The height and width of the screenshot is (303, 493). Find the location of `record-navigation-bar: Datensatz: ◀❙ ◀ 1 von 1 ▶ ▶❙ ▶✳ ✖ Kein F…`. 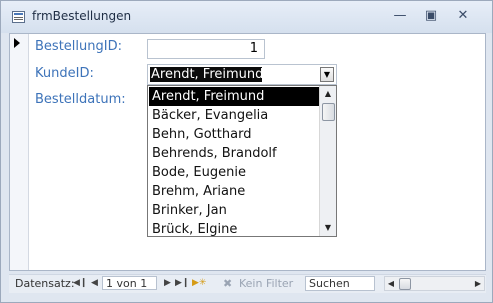

record-navigation-bar: Datensatz: ◀❙ ◀ 1 von 1 ▶ ▶❙ ▶✳ ✖ Kein F… is located at coordinates (247, 283).